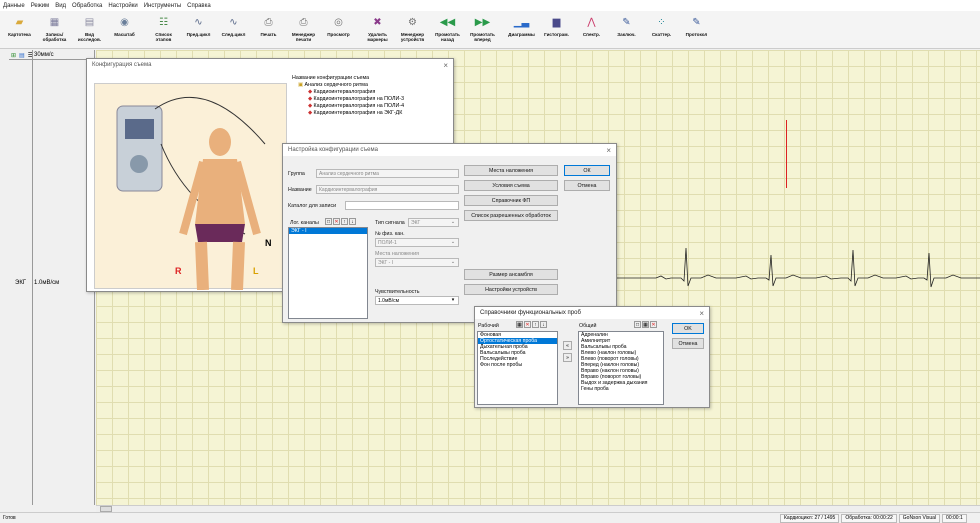  What do you see at coordinates (369, 92) in the screenshot?
I see `tree-item: ◆ Кардиоинтервалография` at bounding box center [369, 92].